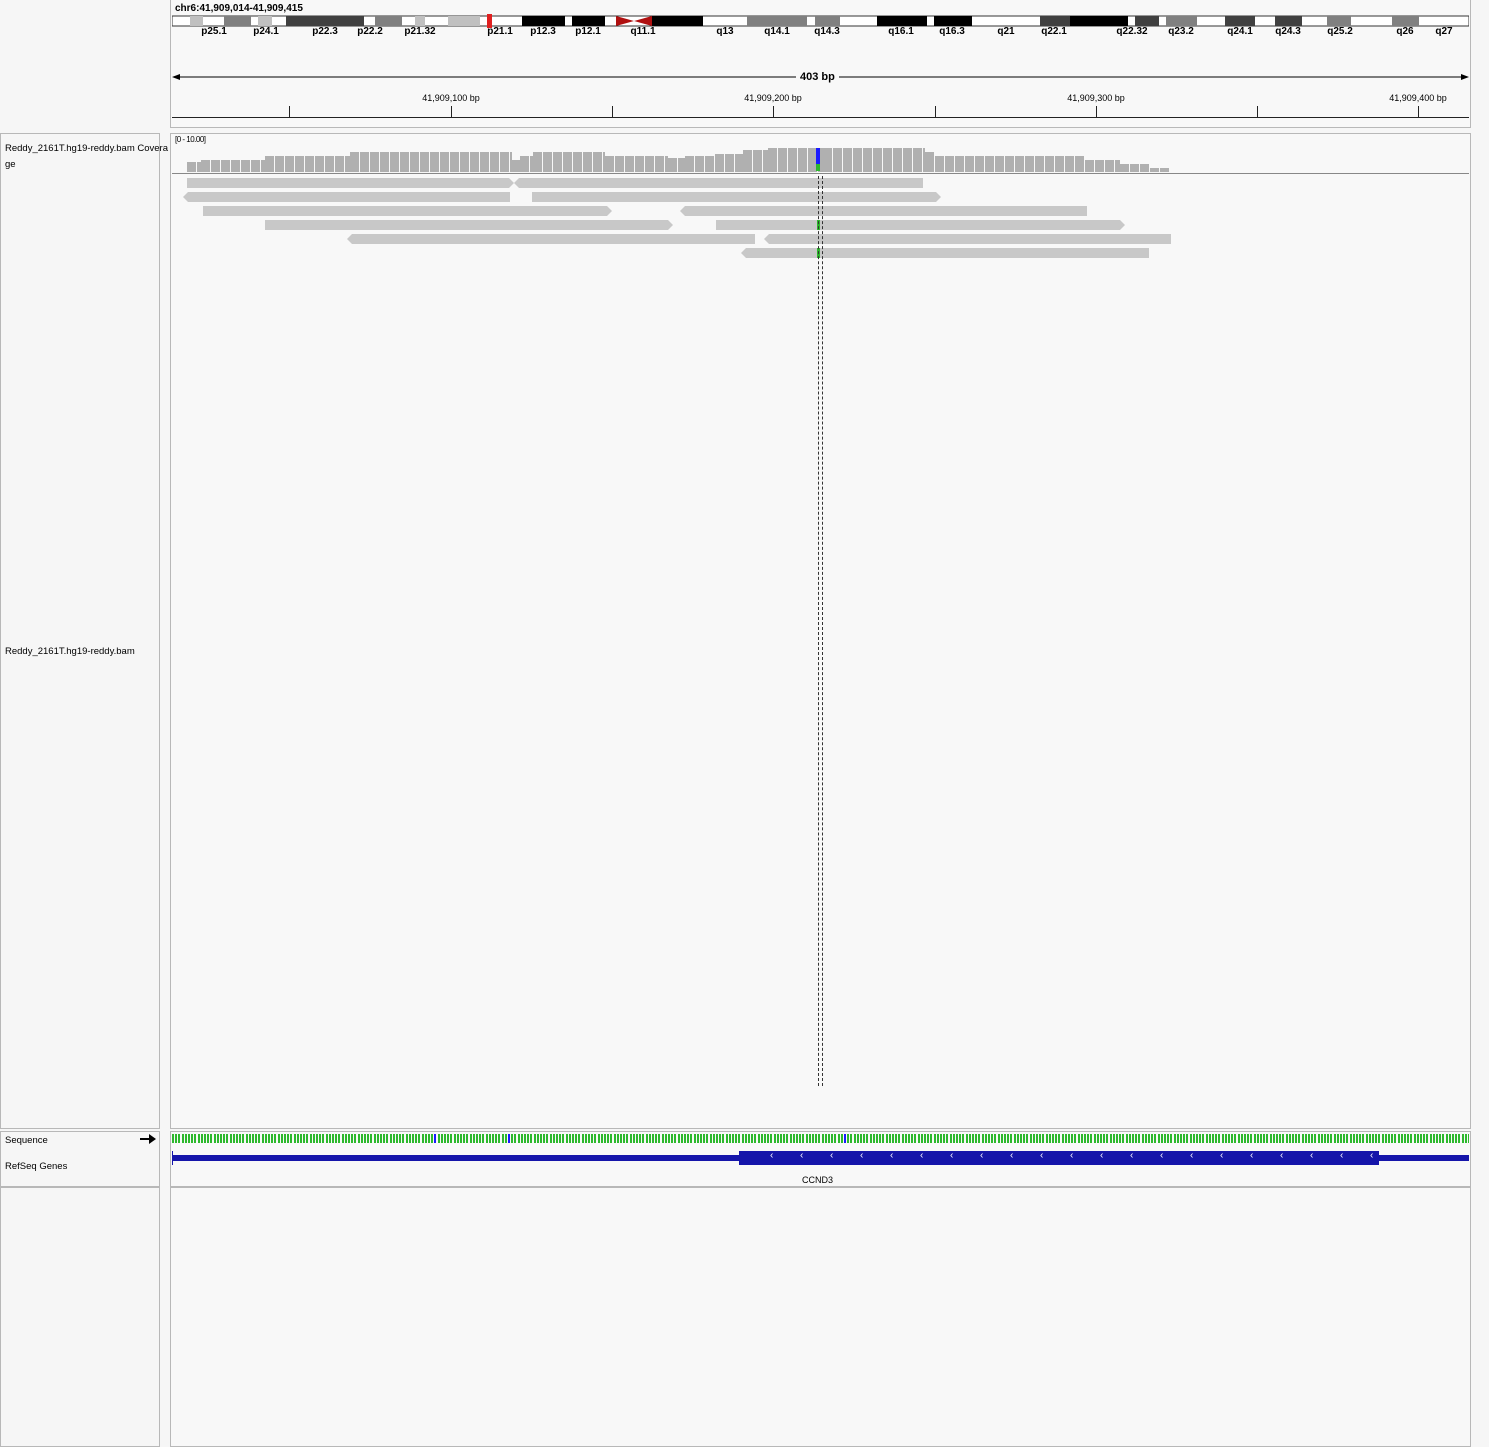 This screenshot has height=1447, width=1489. I want to click on strand-arrow-icon, so click(148, 1139).